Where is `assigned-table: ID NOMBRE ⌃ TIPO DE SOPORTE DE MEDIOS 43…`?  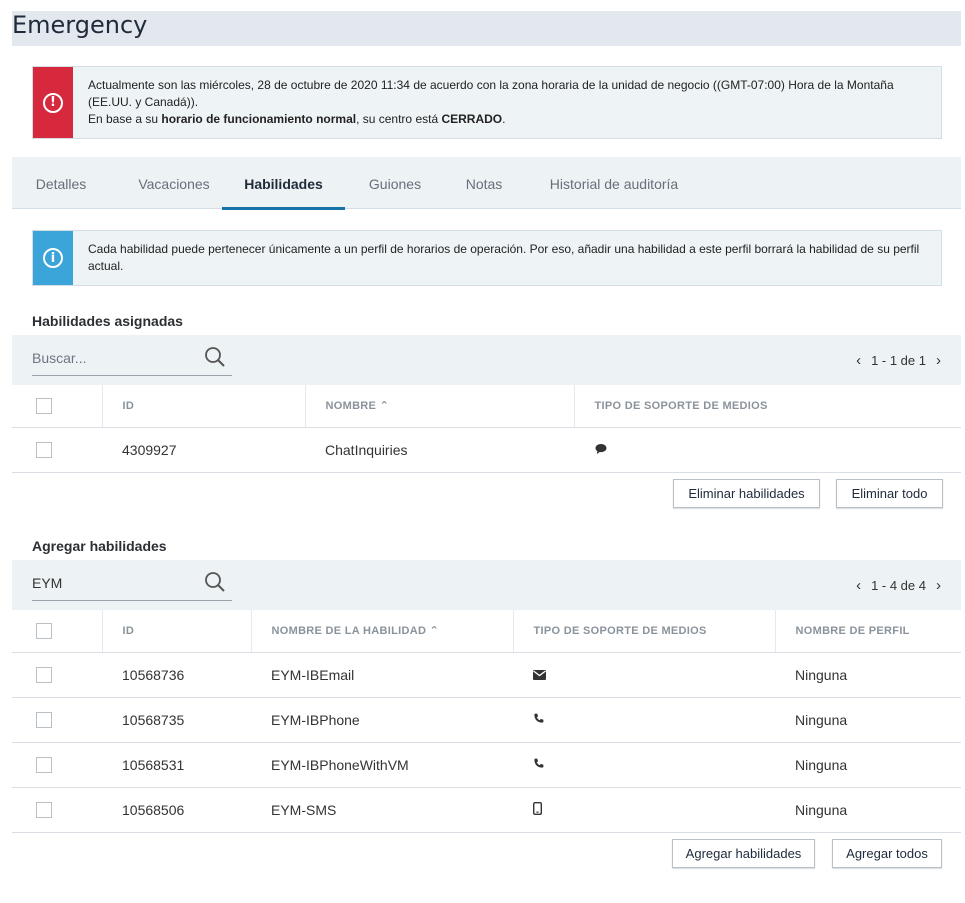 assigned-table: ID NOMBRE ⌃ TIPO DE SOPORTE DE MEDIOS 43… is located at coordinates (486, 429).